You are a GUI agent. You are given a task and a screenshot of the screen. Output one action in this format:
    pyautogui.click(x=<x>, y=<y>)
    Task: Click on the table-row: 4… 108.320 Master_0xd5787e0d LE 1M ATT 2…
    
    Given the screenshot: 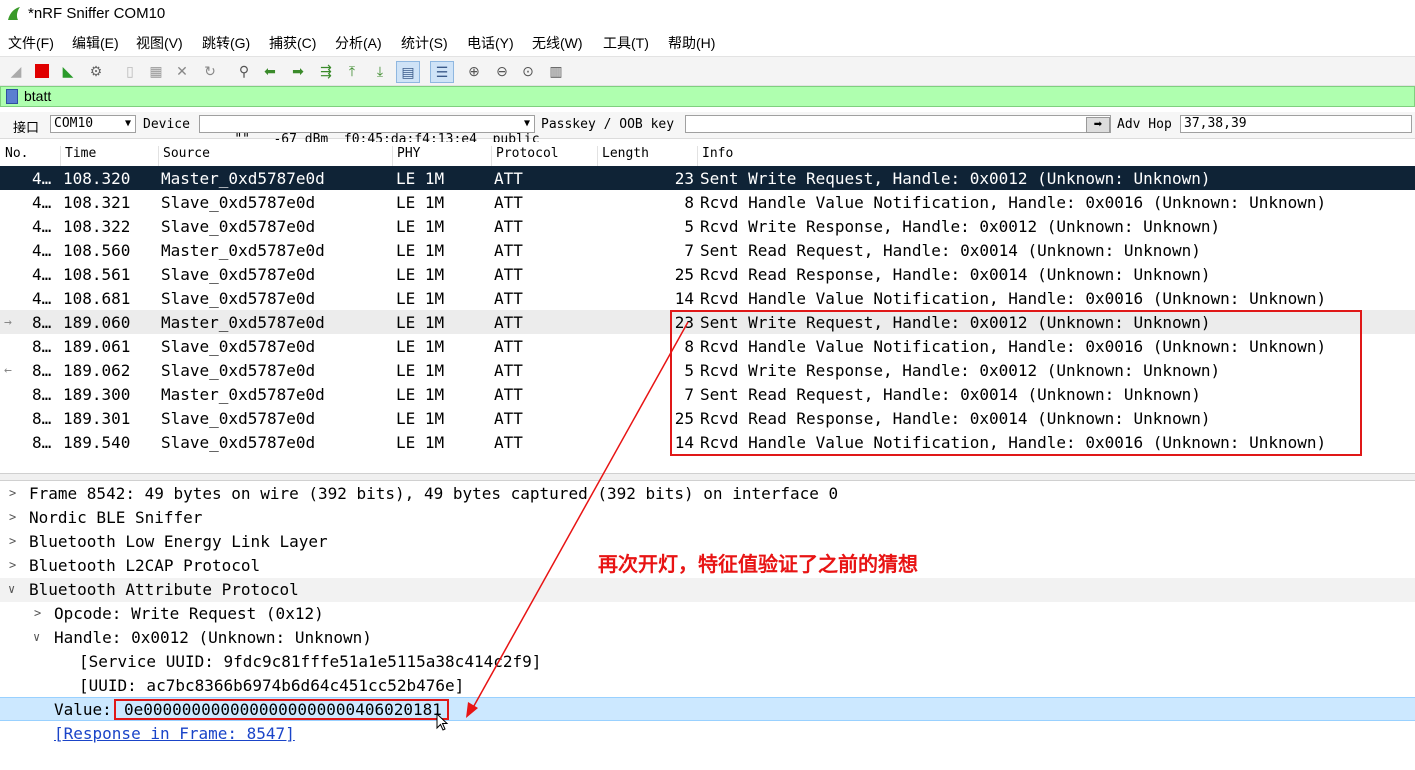 What is the action you would take?
    pyautogui.click(x=707, y=178)
    